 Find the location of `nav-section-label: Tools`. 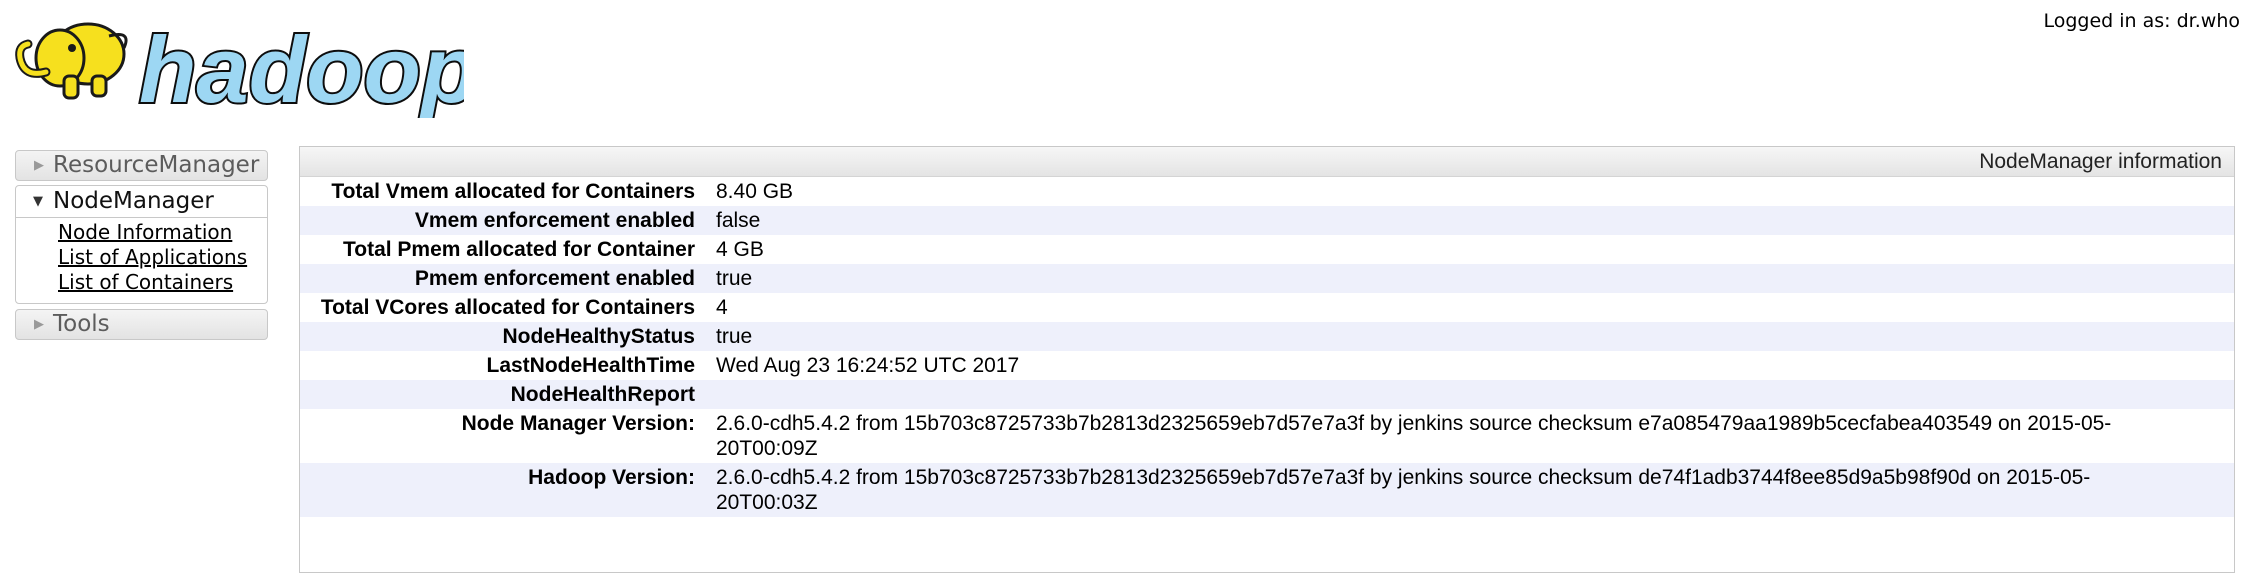

nav-section-label: Tools is located at coordinates (81, 324).